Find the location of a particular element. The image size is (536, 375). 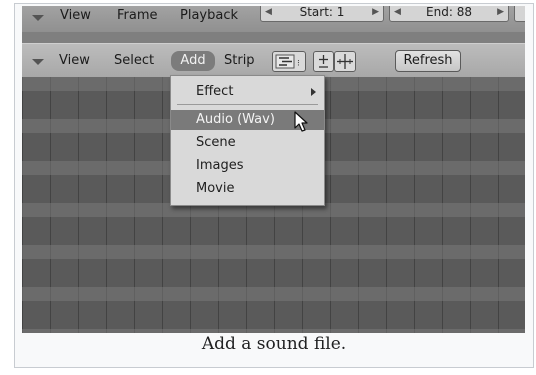

panel-divider is located at coordinates (273, 37).